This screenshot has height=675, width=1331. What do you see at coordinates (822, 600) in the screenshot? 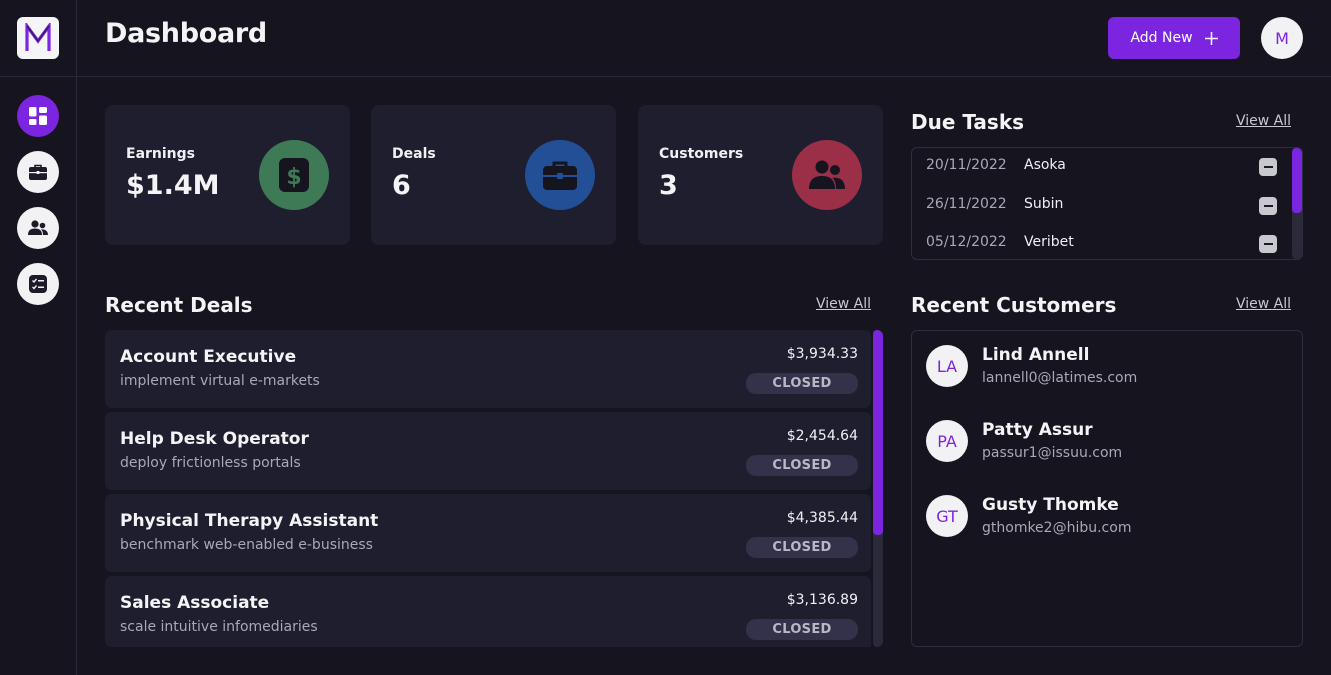
I see `deal-amount: $3,136.89` at bounding box center [822, 600].